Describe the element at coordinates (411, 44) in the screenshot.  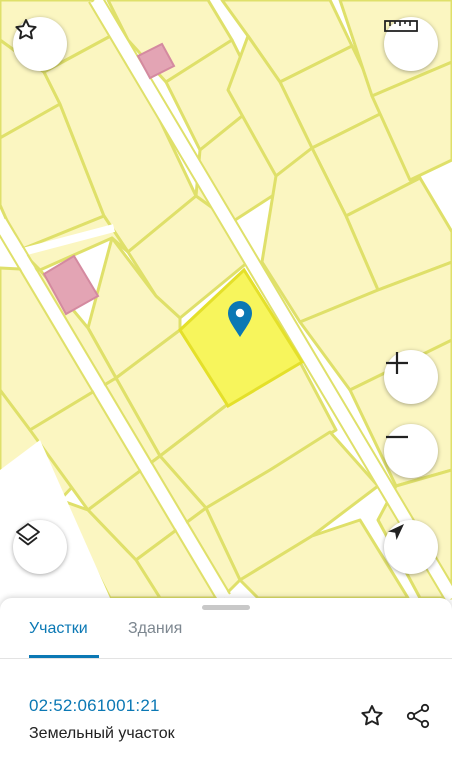
I see `measure-button` at that location.